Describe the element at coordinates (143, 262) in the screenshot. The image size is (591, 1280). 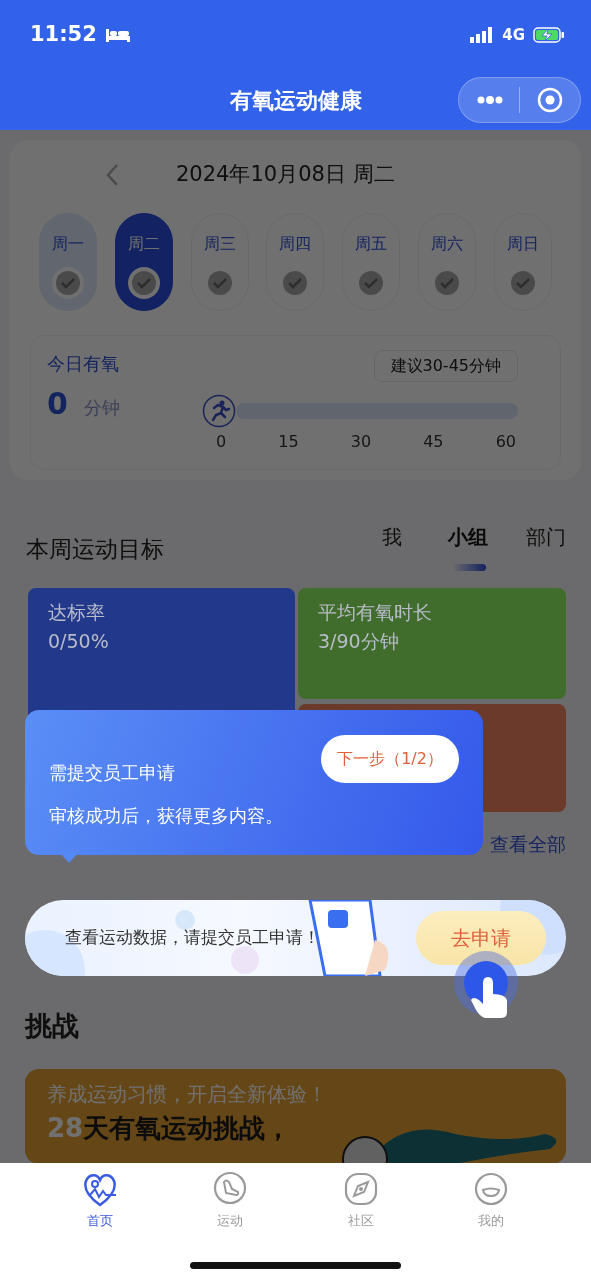
I see `day-pill: 周二` at that location.